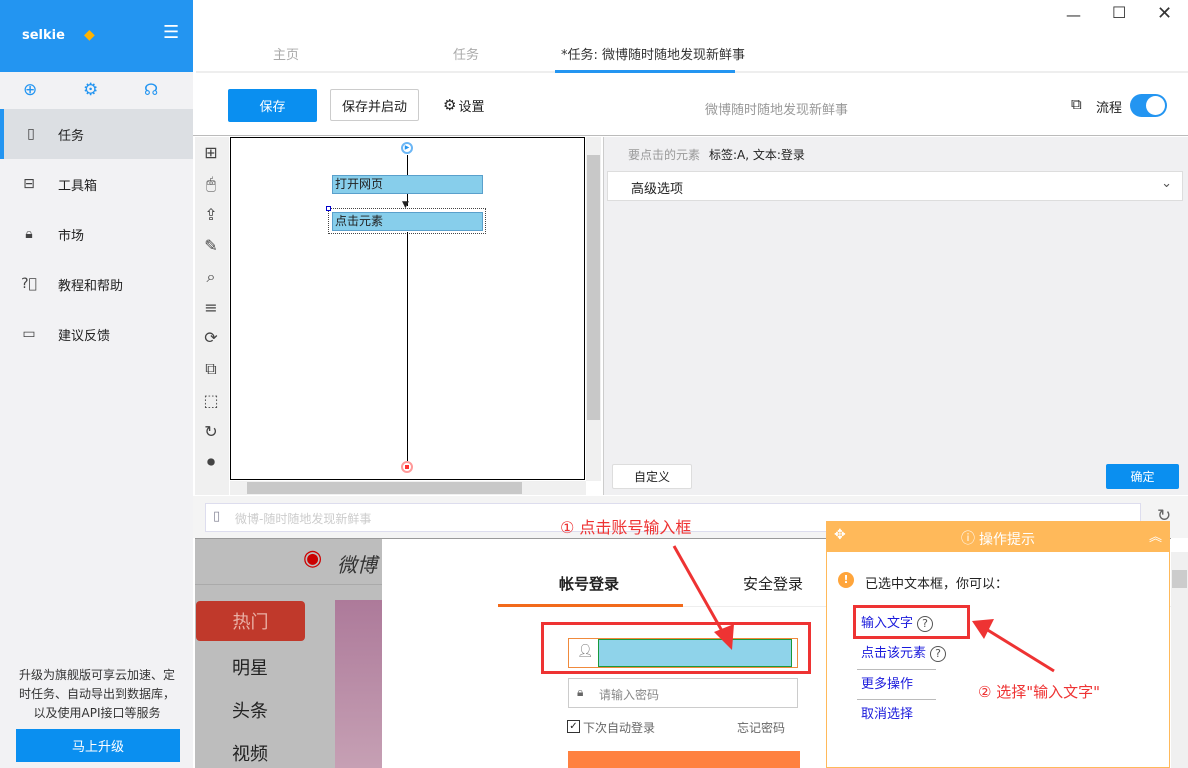  Describe the element at coordinates (1076, 104) in the screenshot. I see `flowchart-icon: ⧉` at that location.